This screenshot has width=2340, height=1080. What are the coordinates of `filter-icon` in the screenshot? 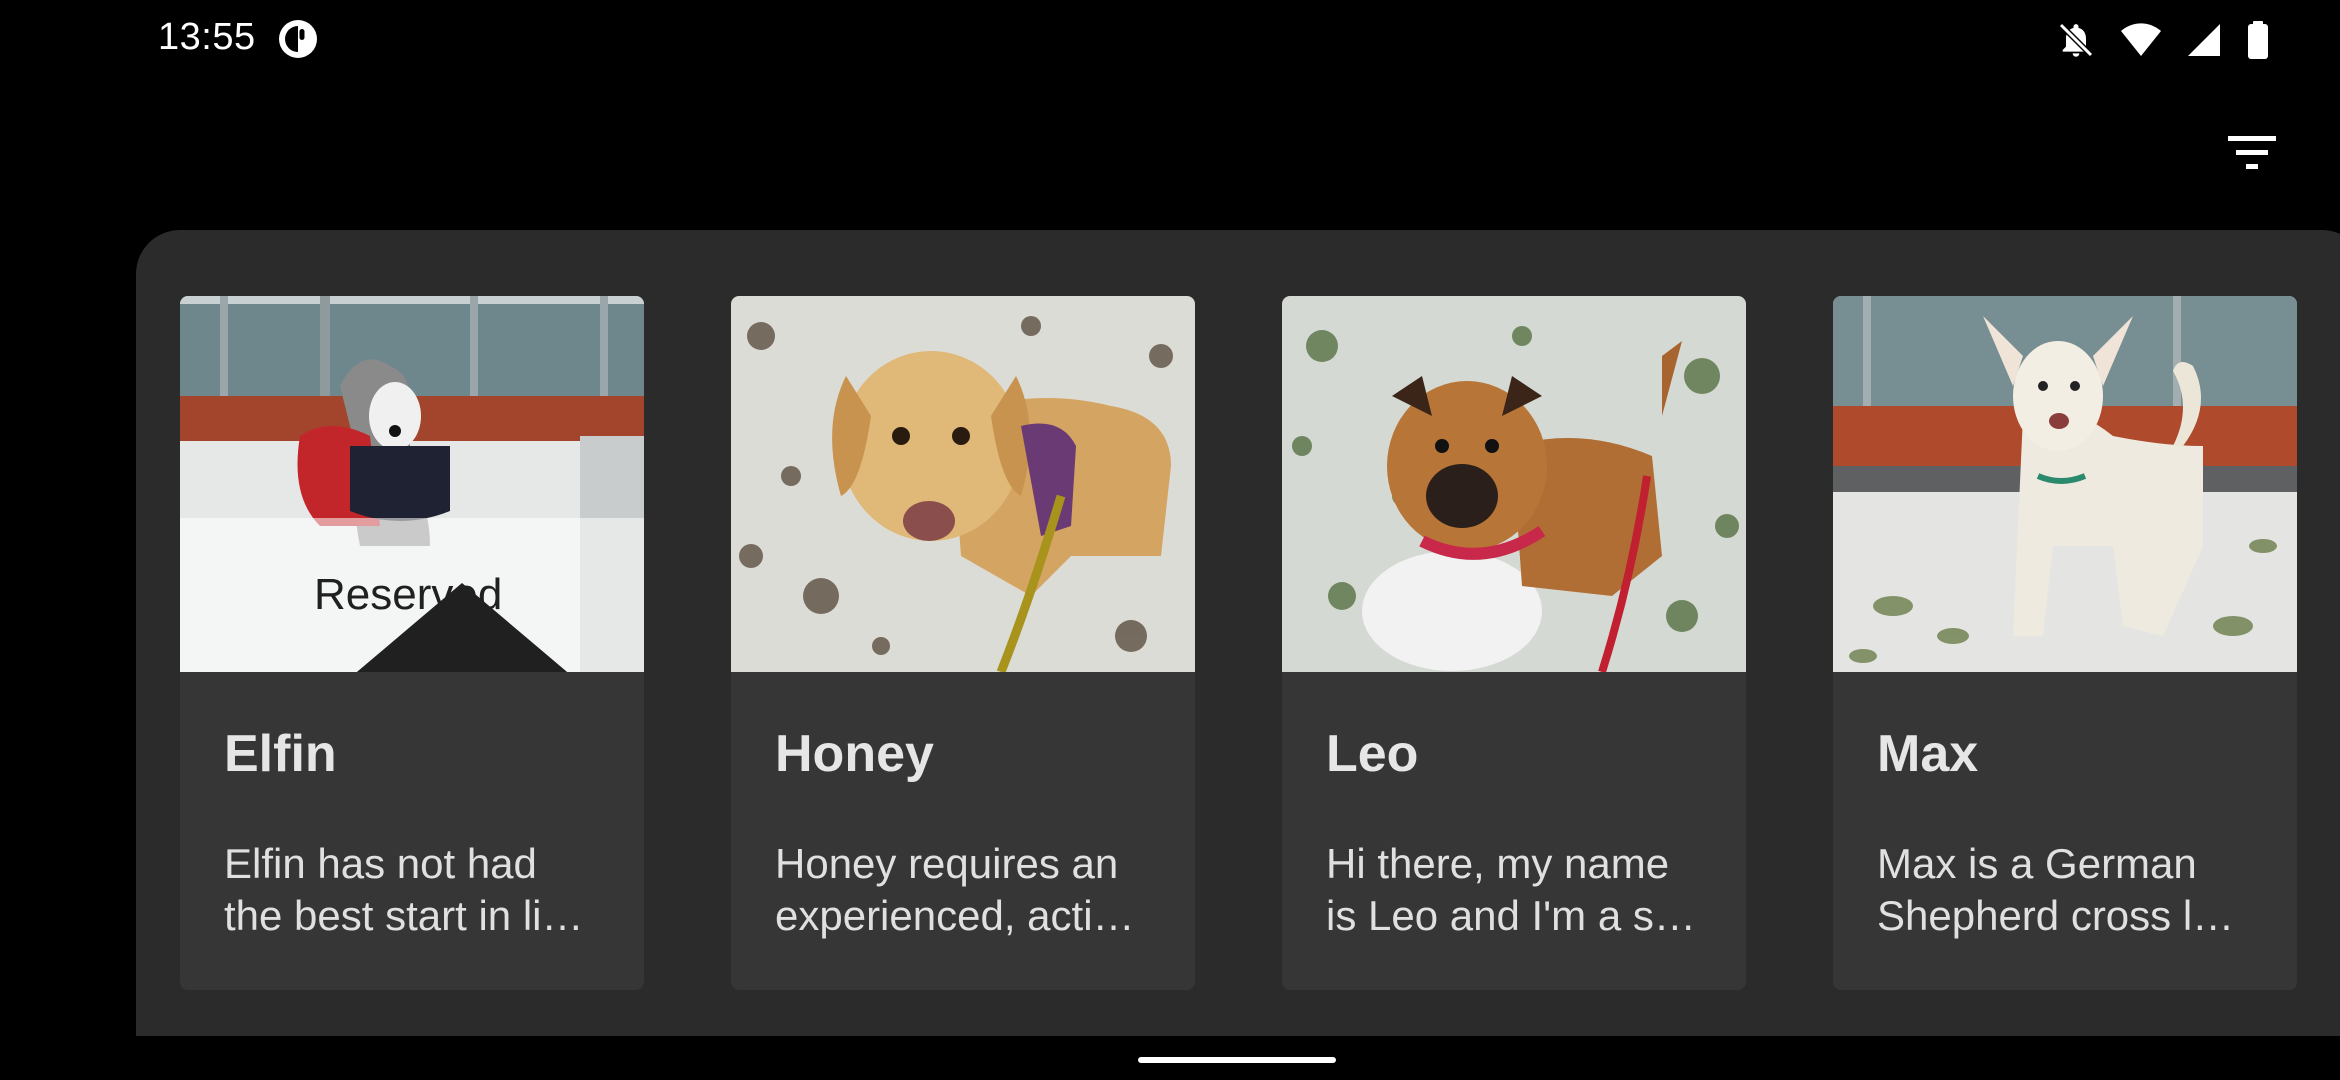 It's located at (2252, 152).